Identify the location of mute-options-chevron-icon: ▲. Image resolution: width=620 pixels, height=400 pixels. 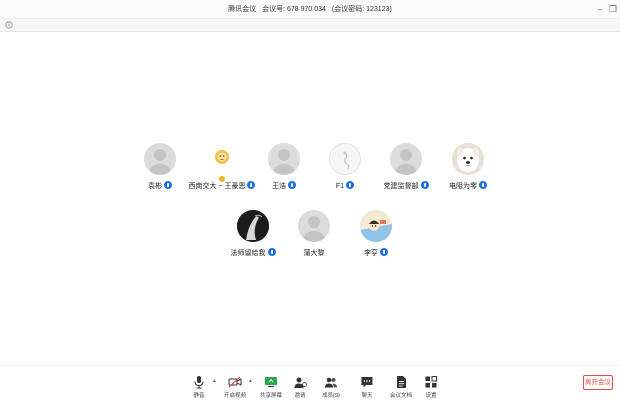
(214, 381).